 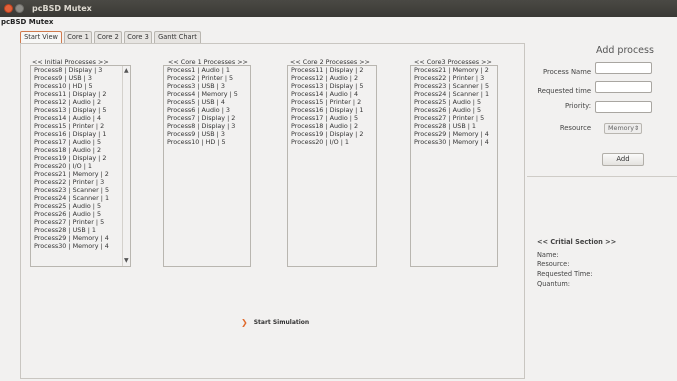 I want to click on start-simulation-button: ❯ Start Simulation, so click(x=275, y=322).